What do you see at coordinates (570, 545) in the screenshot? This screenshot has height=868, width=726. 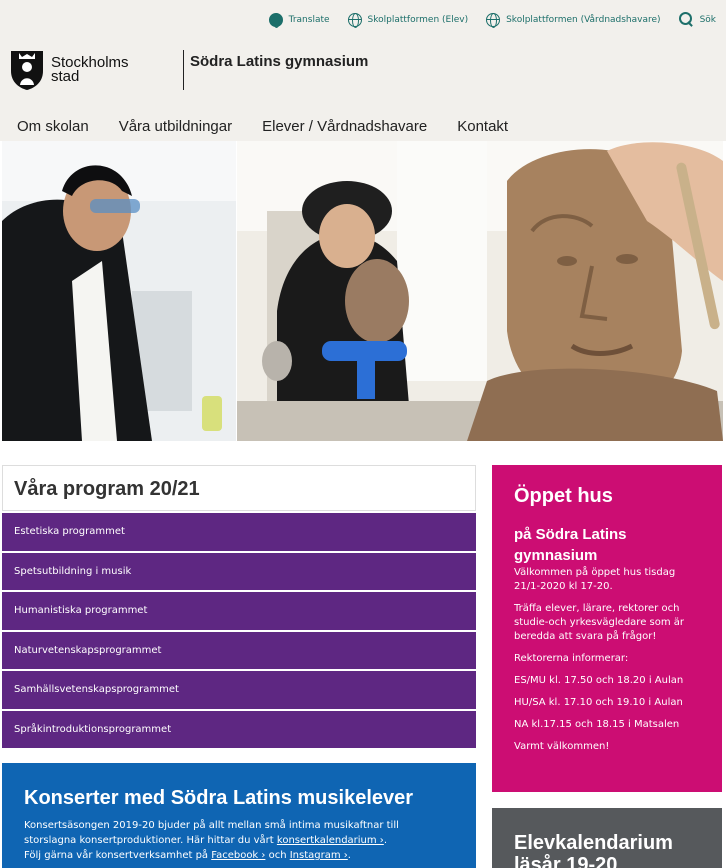 I see `open-house-subtitle: på Södra Latins gymnasium` at bounding box center [570, 545].